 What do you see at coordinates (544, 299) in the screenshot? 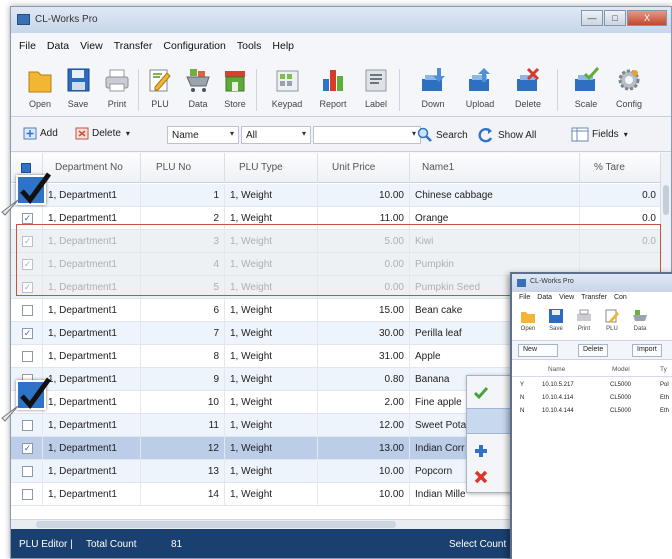
I see `menu-data: Data` at bounding box center [544, 299].